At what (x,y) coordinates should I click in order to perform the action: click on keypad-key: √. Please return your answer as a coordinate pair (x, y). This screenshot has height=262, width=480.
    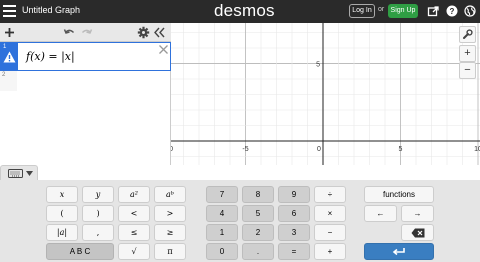
    Looking at the image, I should click on (134, 251).